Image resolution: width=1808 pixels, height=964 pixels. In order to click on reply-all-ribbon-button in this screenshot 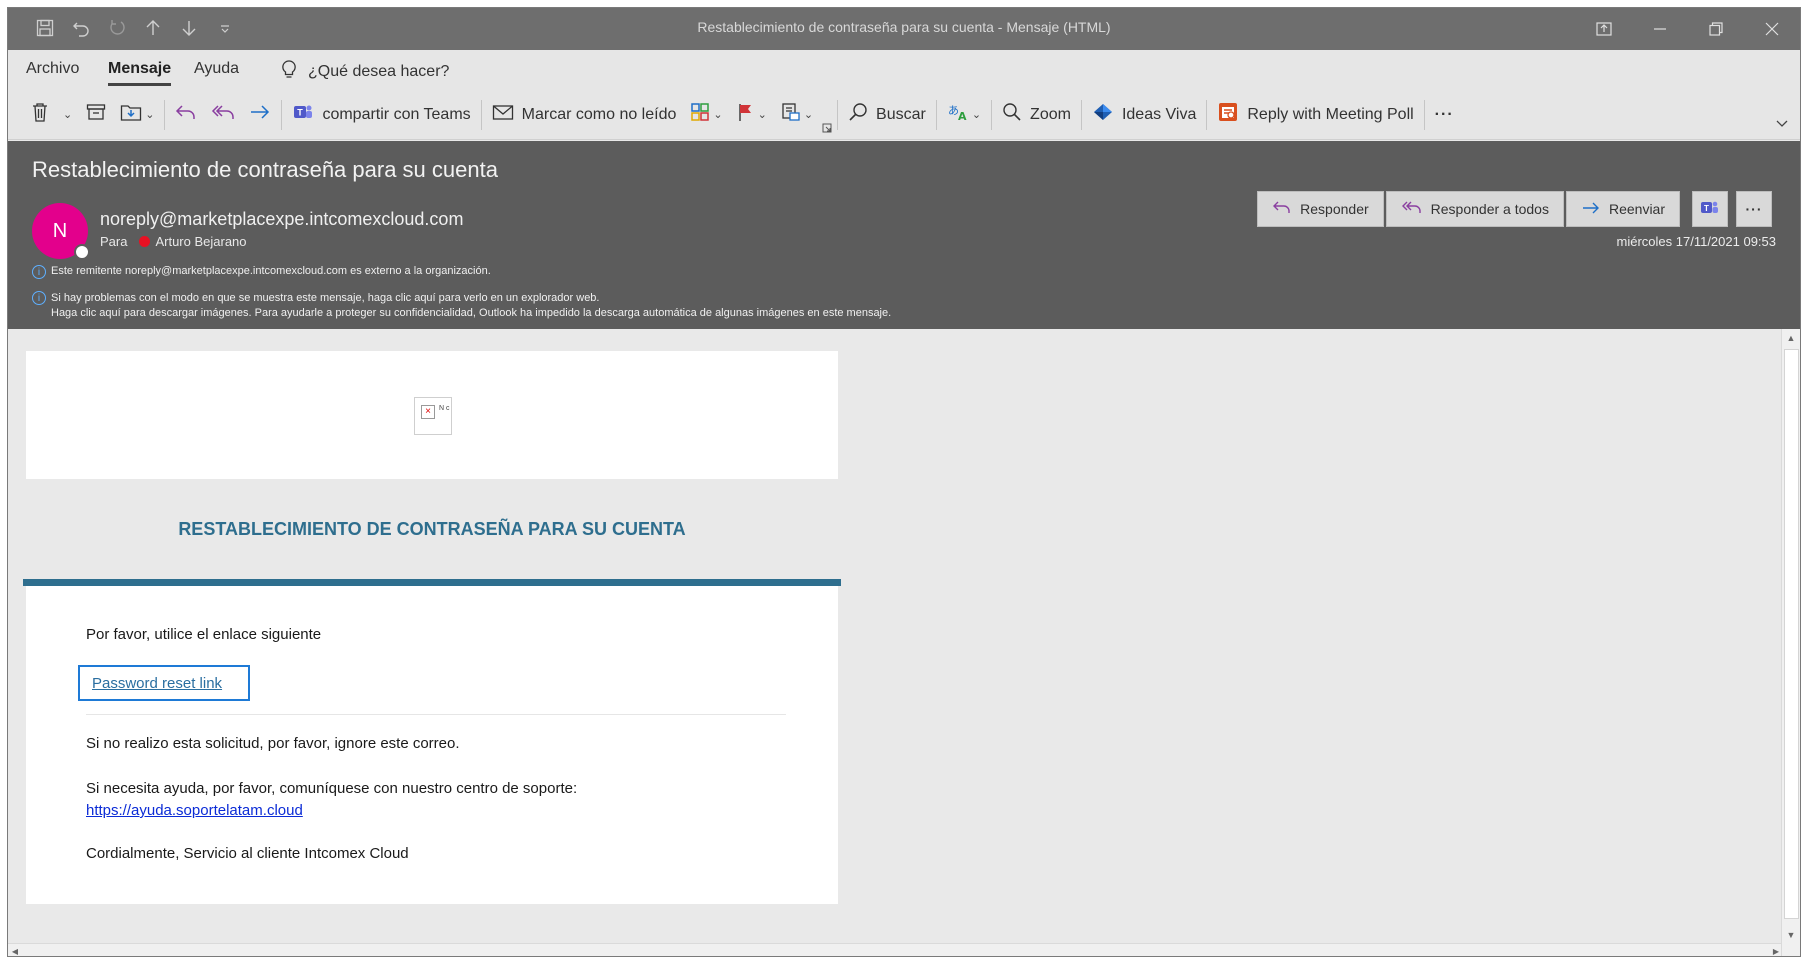, I will do `click(223, 115)`.